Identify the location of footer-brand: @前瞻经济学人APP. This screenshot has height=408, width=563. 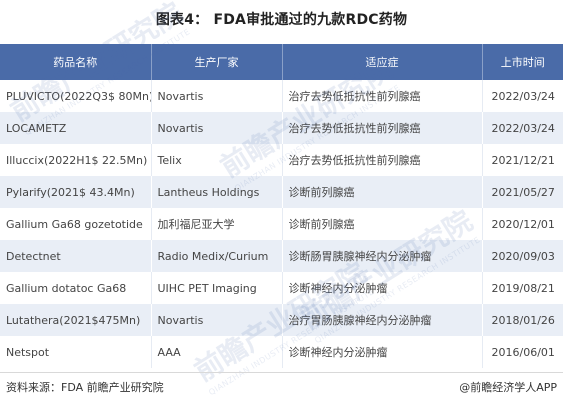
(508, 388).